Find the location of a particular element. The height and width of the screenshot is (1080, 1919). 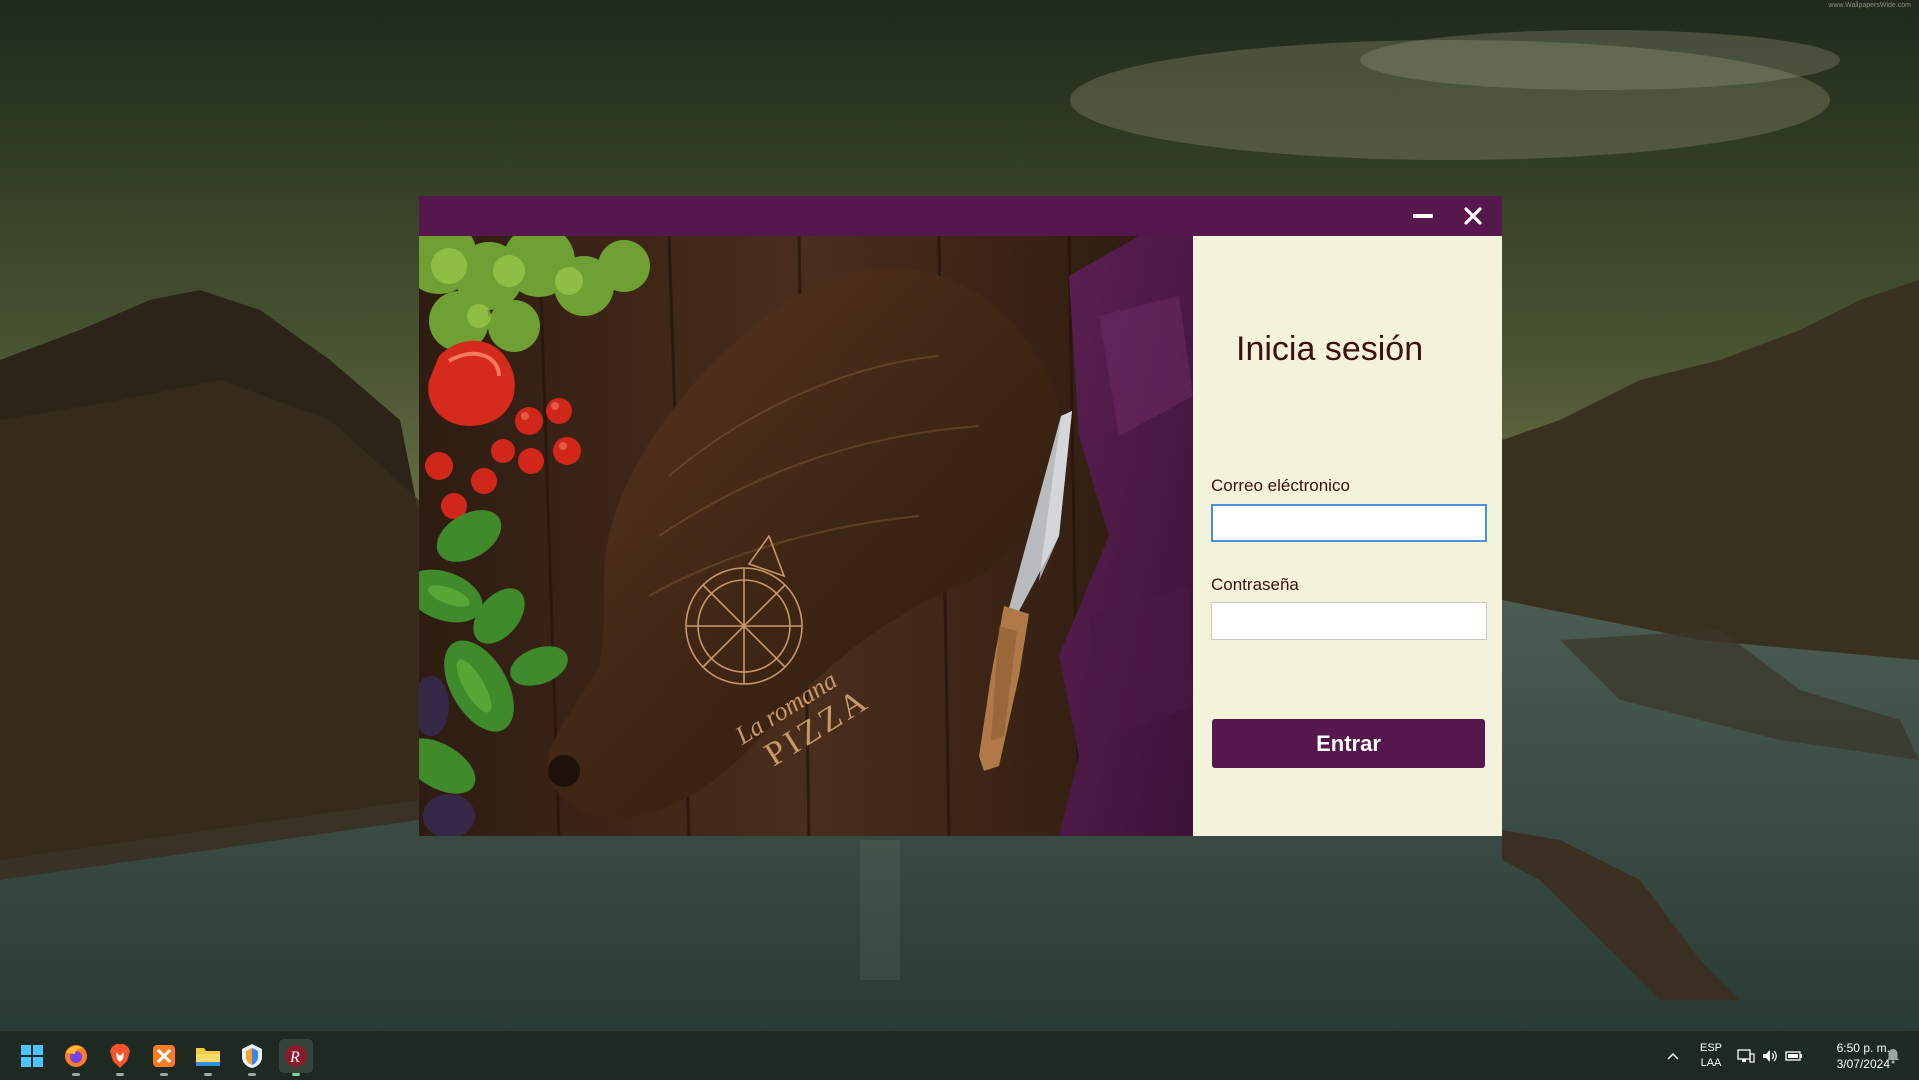

input-language-indicator: ESP LAA is located at coordinates (1711, 1055).